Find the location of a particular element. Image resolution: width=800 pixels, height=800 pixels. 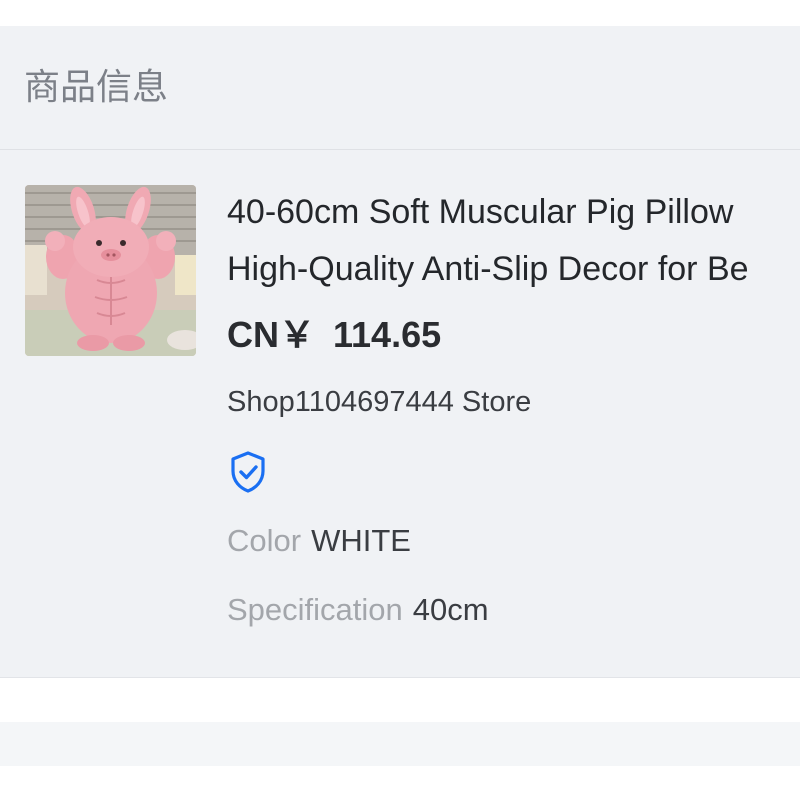

attribute-color: Color WHITE is located at coordinates (319, 541).